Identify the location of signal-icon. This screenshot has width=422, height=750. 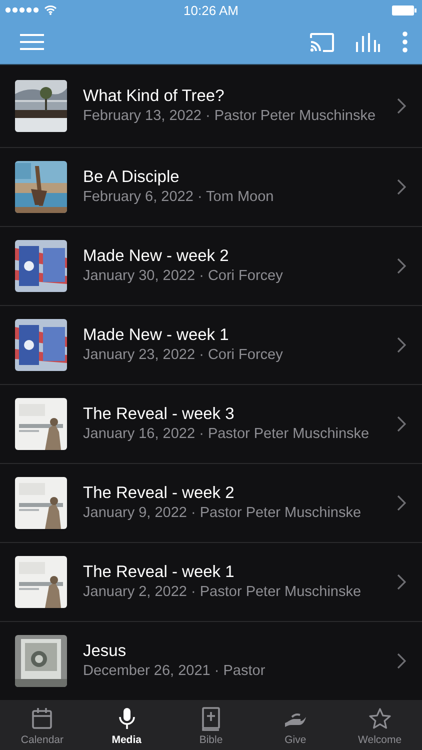
(22, 10).